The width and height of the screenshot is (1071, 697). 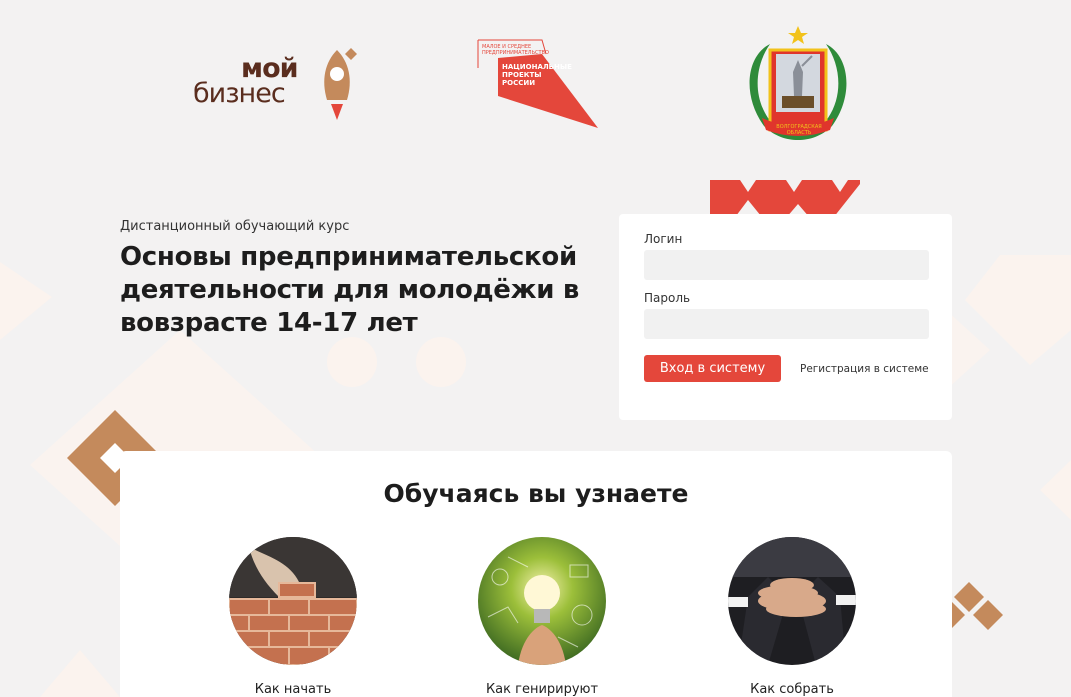 I want to click on password-label: Пароль, so click(x=667, y=298).